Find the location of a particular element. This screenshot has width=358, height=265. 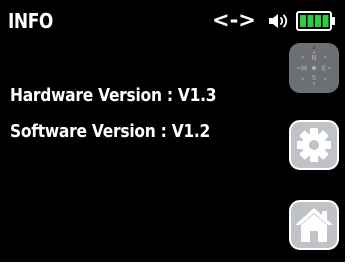

compass-s-label: S is located at coordinates (314, 78).